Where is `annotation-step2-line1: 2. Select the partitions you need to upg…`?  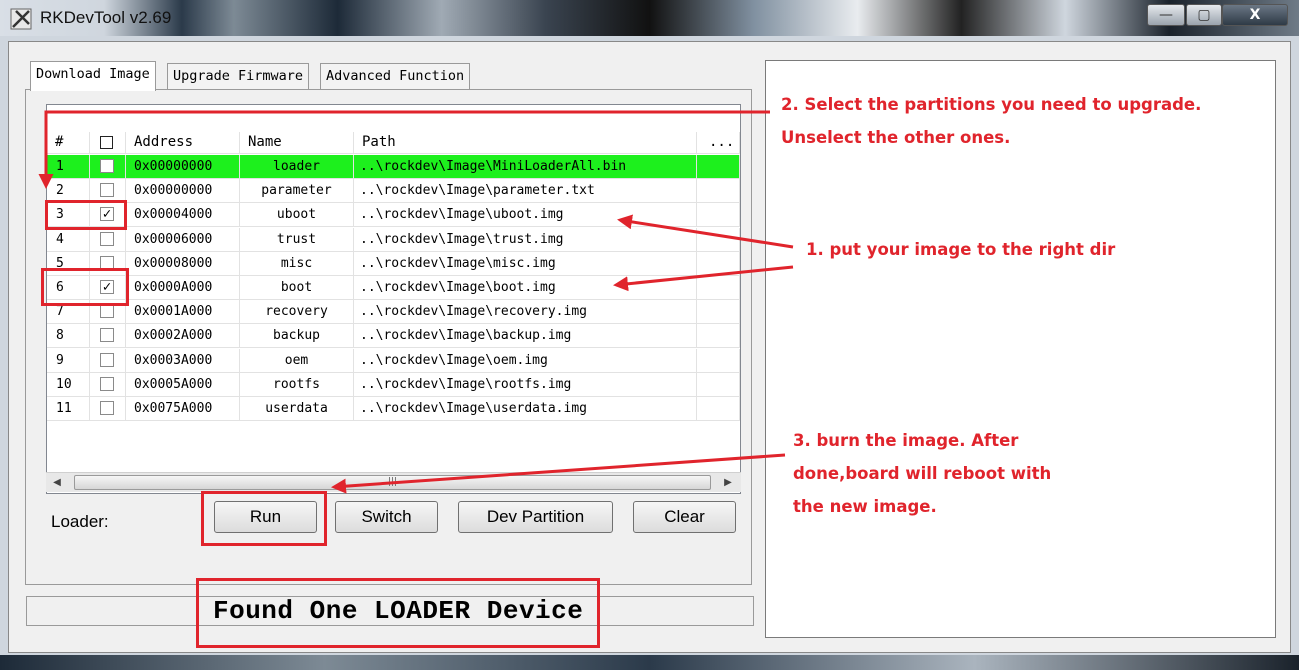
annotation-step2-line1: 2. Select the partitions you need to upg… is located at coordinates (991, 104).